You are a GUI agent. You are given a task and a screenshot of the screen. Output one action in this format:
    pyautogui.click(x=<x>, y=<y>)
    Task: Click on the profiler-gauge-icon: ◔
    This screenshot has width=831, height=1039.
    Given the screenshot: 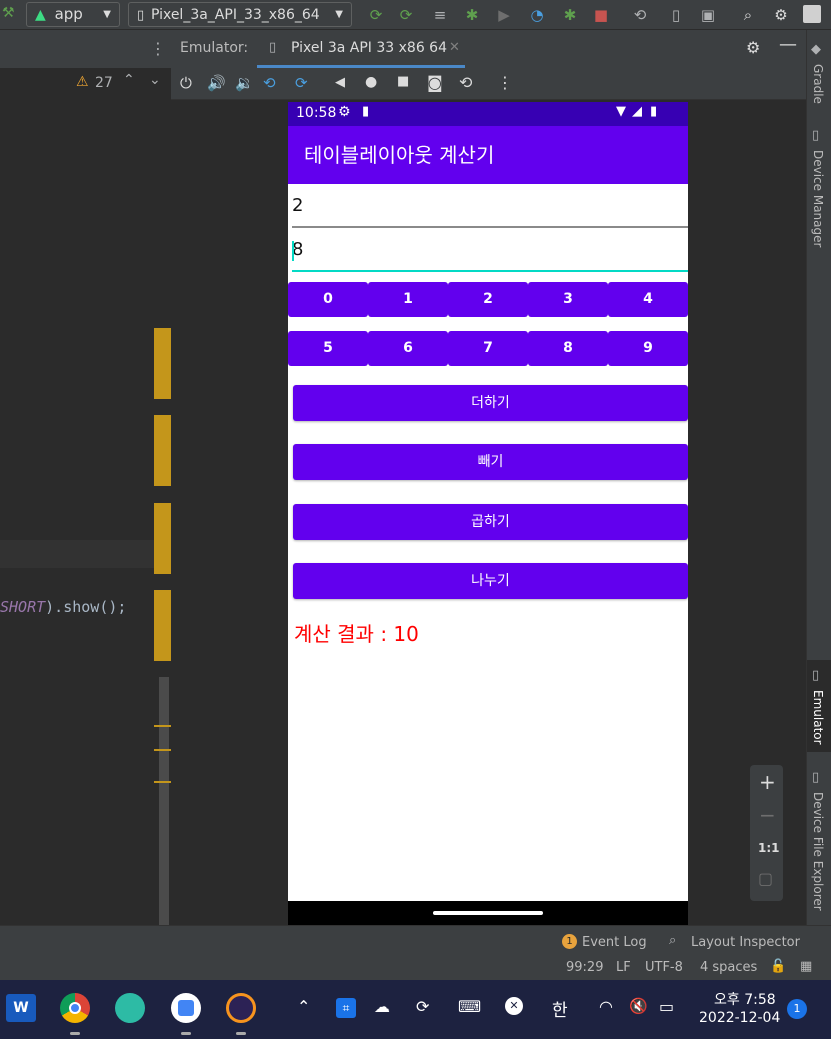 What is the action you would take?
    pyautogui.click(x=537, y=15)
    